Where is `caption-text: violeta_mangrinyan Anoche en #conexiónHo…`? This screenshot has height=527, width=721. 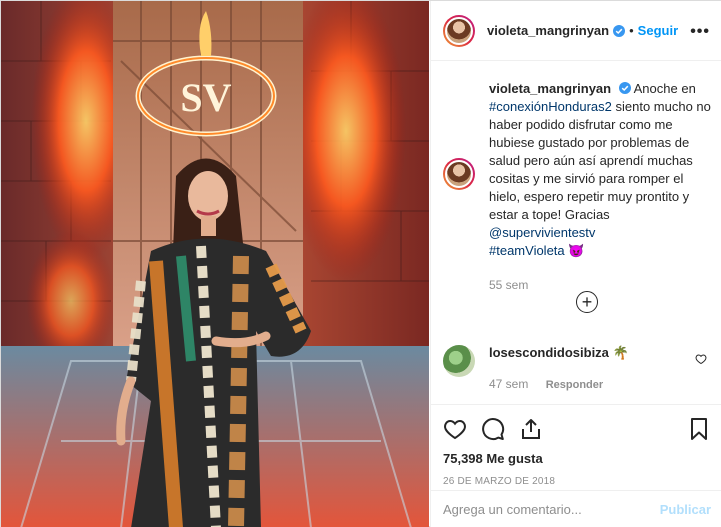 caption-text: violeta_mangrinyan Anoche en #conexiónHo… is located at coordinates (600, 187).